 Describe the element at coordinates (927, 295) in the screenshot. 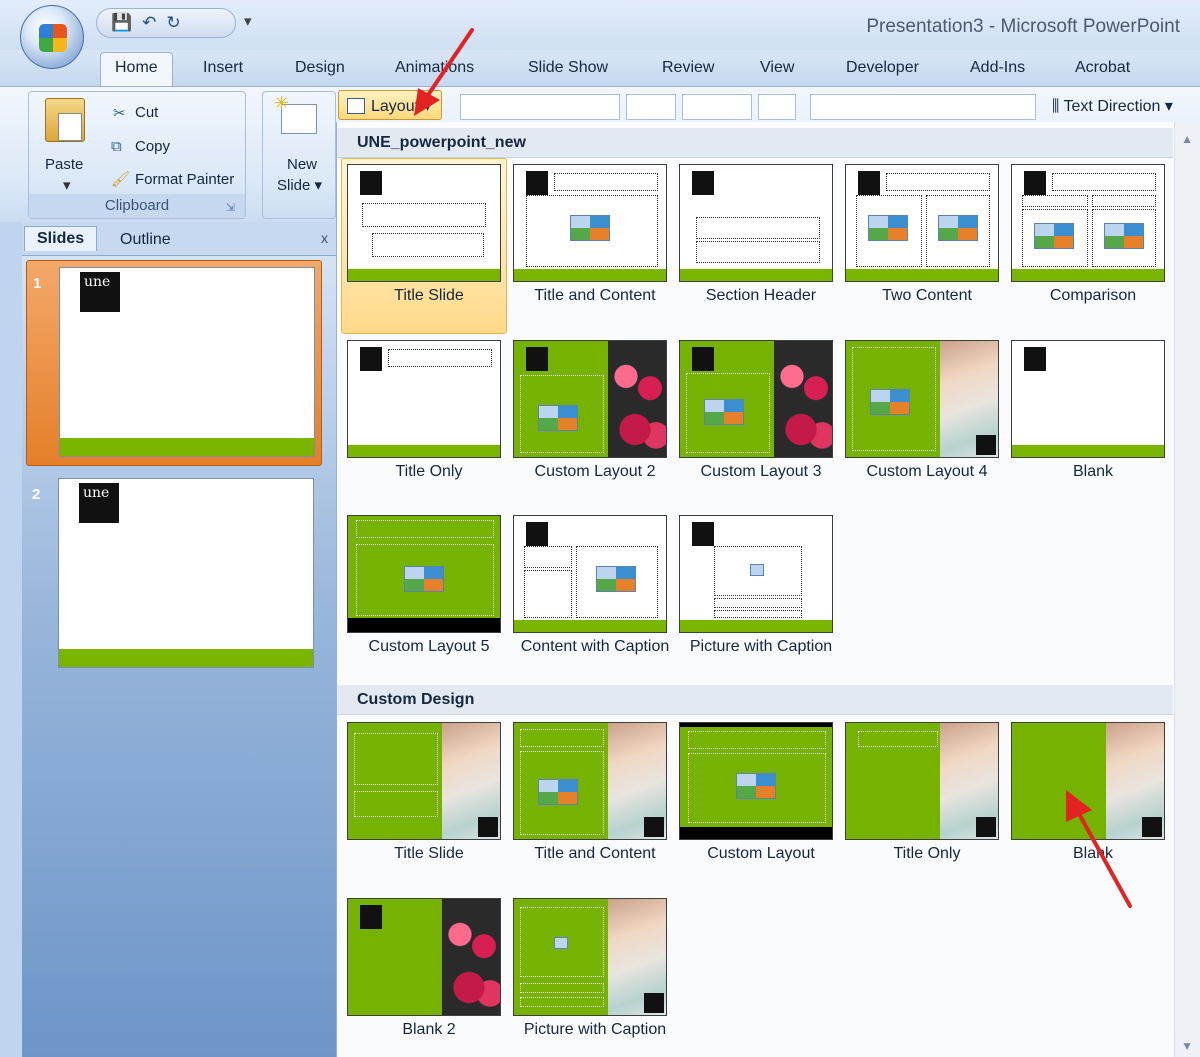

I see `layout-label: Two Content` at that location.